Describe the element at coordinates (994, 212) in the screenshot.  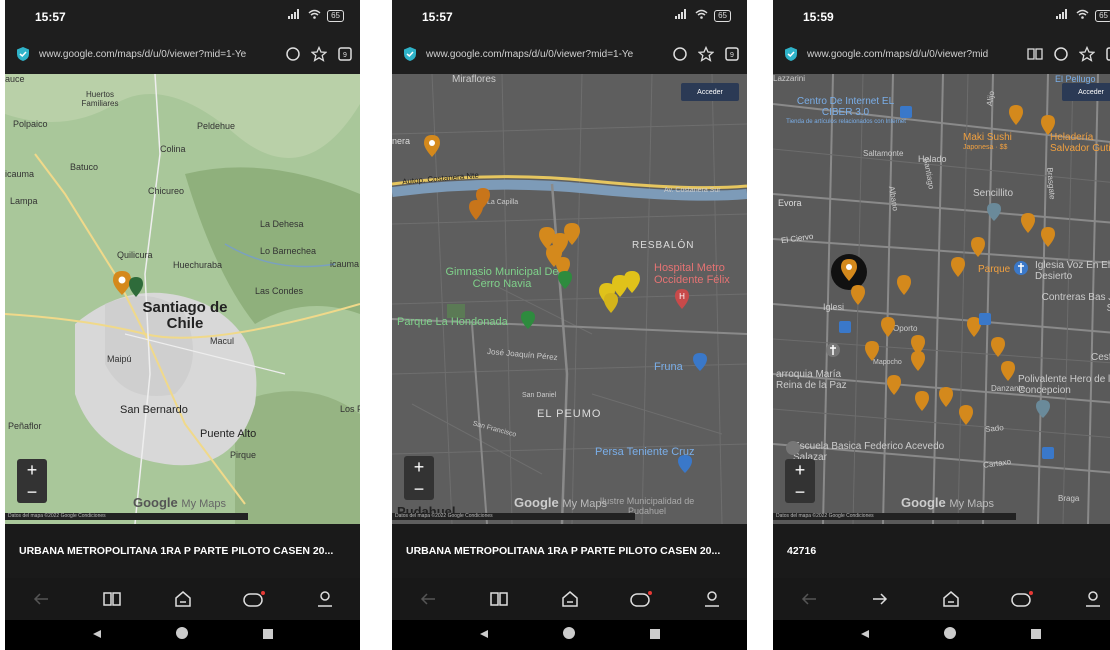
I see `location-icon` at that location.